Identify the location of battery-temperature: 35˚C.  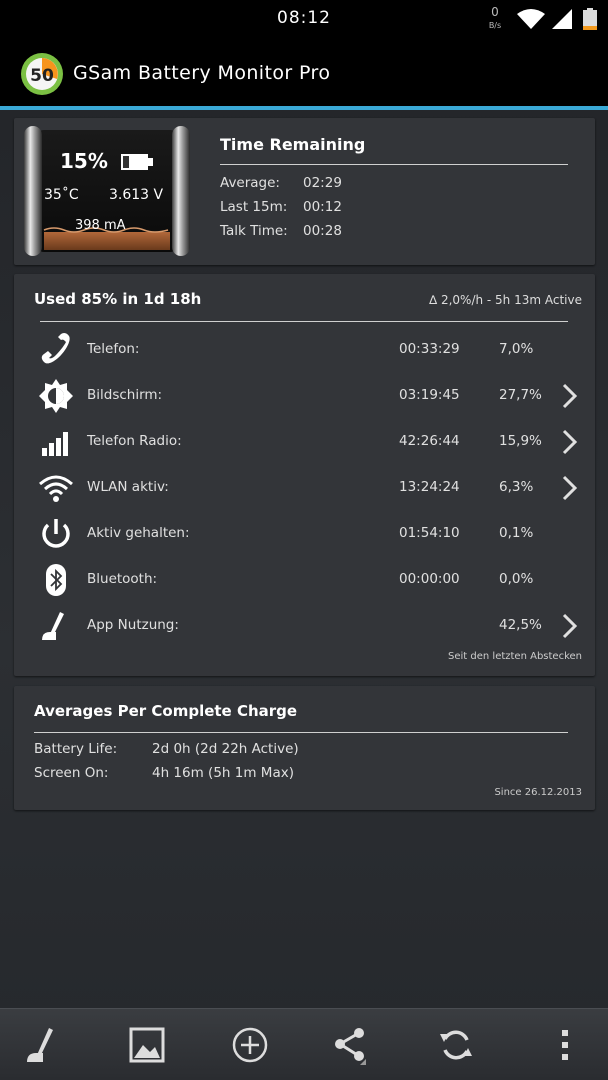
(61, 195).